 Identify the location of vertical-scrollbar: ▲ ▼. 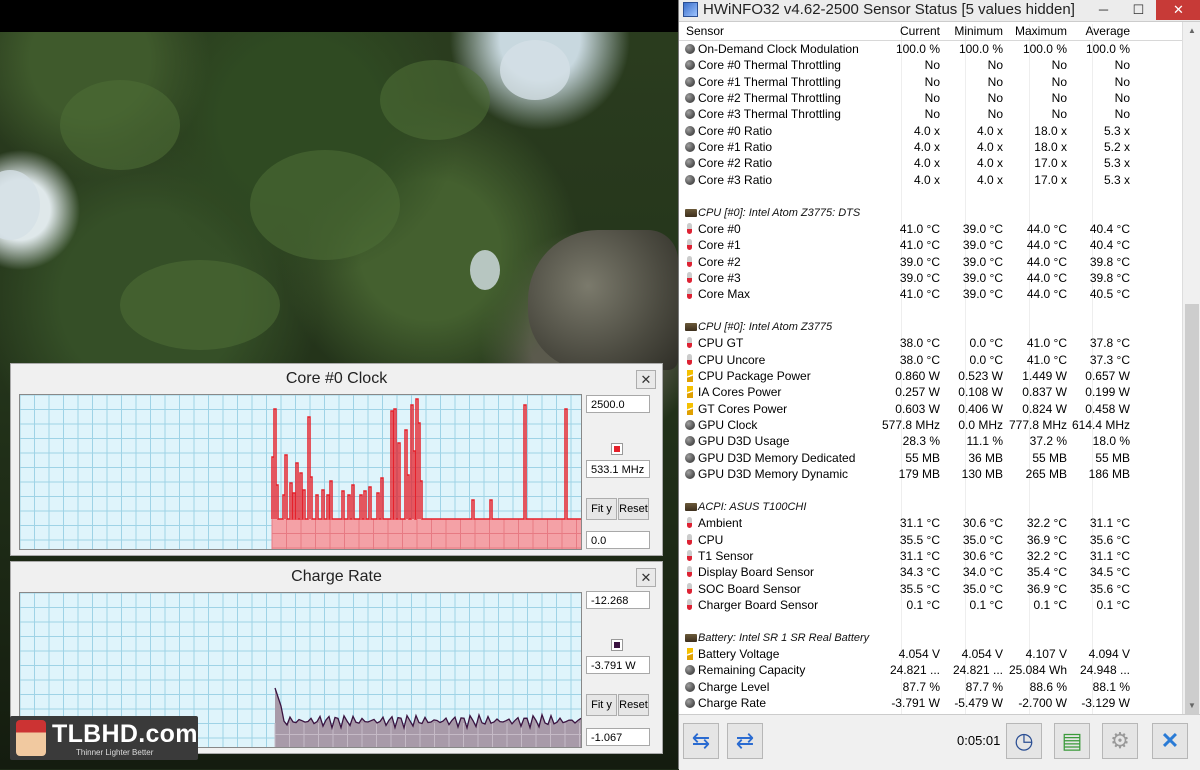
(1191, 368).